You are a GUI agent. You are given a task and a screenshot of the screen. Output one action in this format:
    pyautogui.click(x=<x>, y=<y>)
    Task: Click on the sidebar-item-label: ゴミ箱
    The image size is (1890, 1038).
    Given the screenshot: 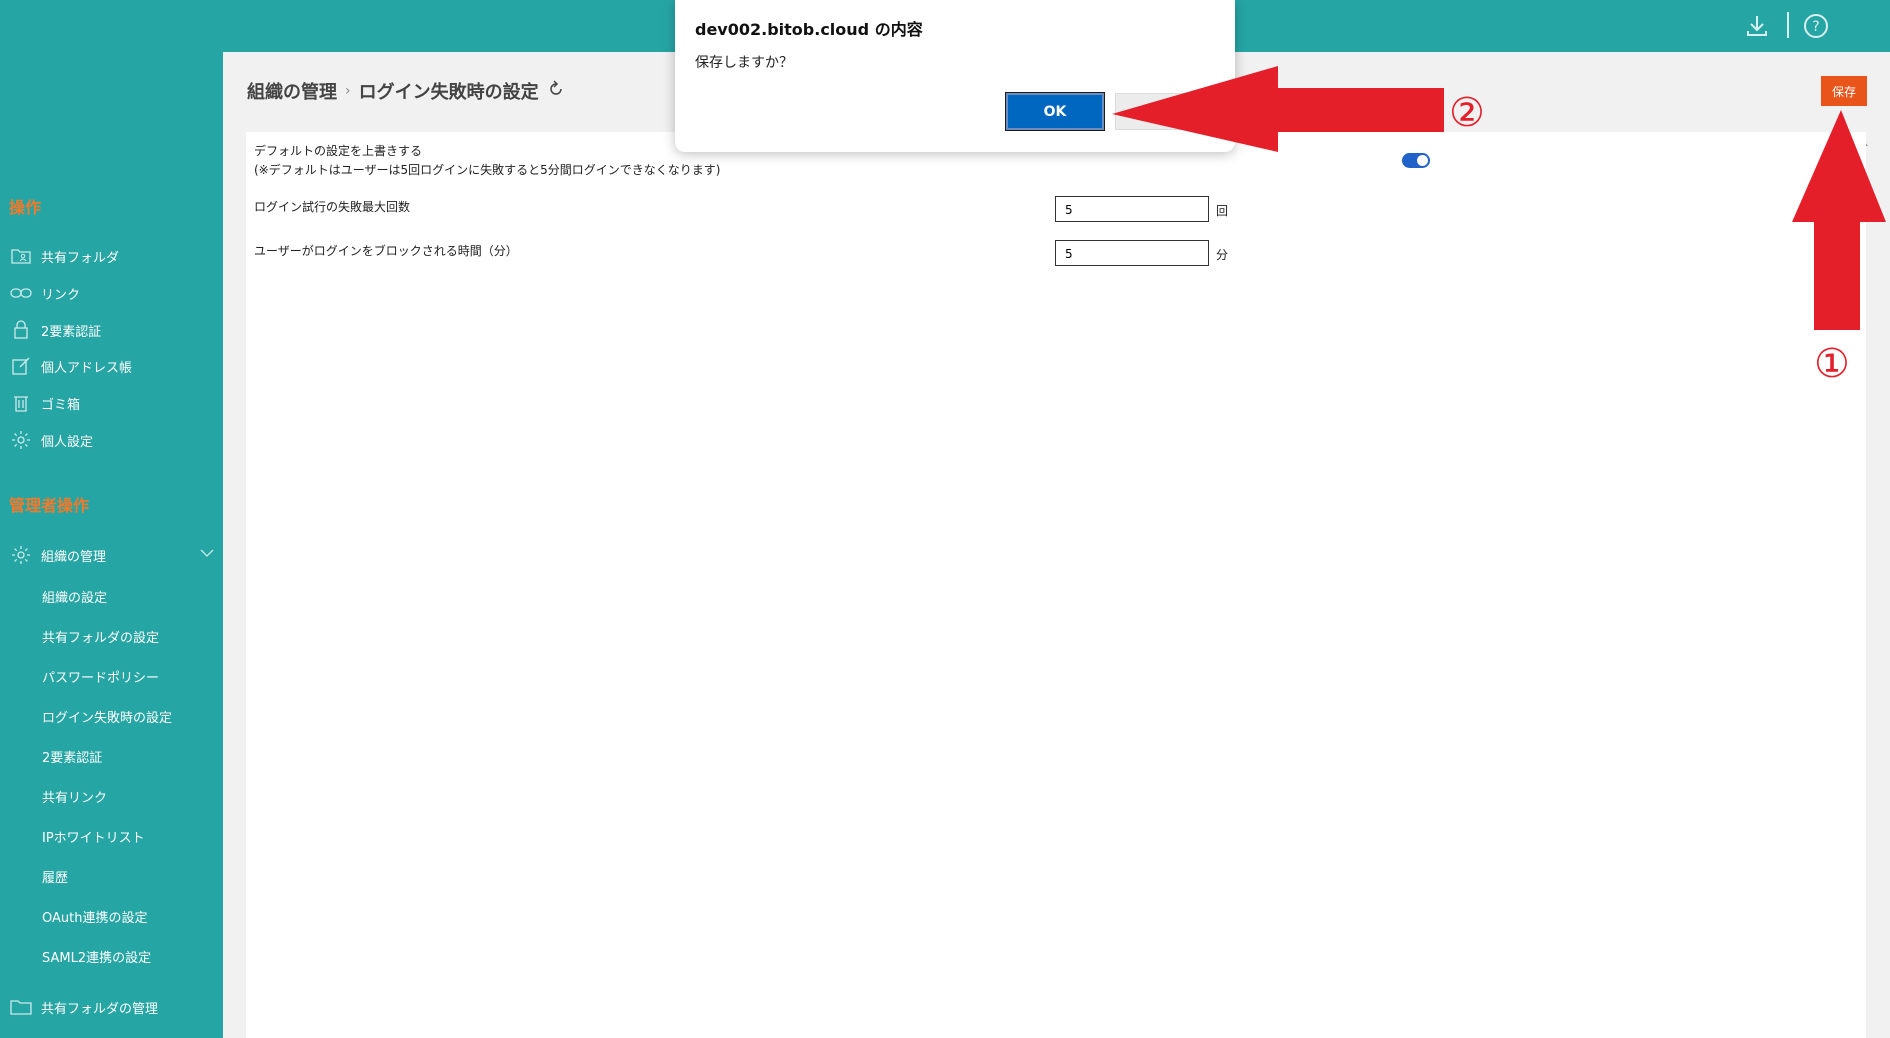 What is the action you would take?
    pyautogui.click(x=61, y=405)
    